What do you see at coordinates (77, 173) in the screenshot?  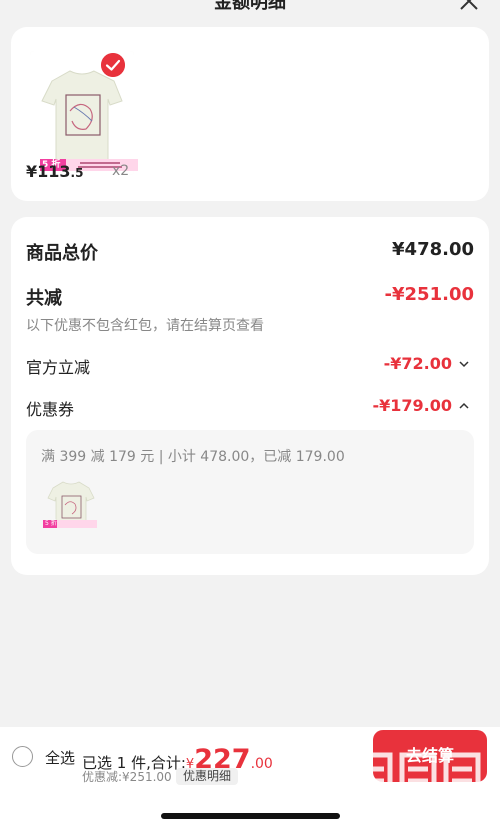 I see `item-price-cents: .5` at bounding box center [77, 173].